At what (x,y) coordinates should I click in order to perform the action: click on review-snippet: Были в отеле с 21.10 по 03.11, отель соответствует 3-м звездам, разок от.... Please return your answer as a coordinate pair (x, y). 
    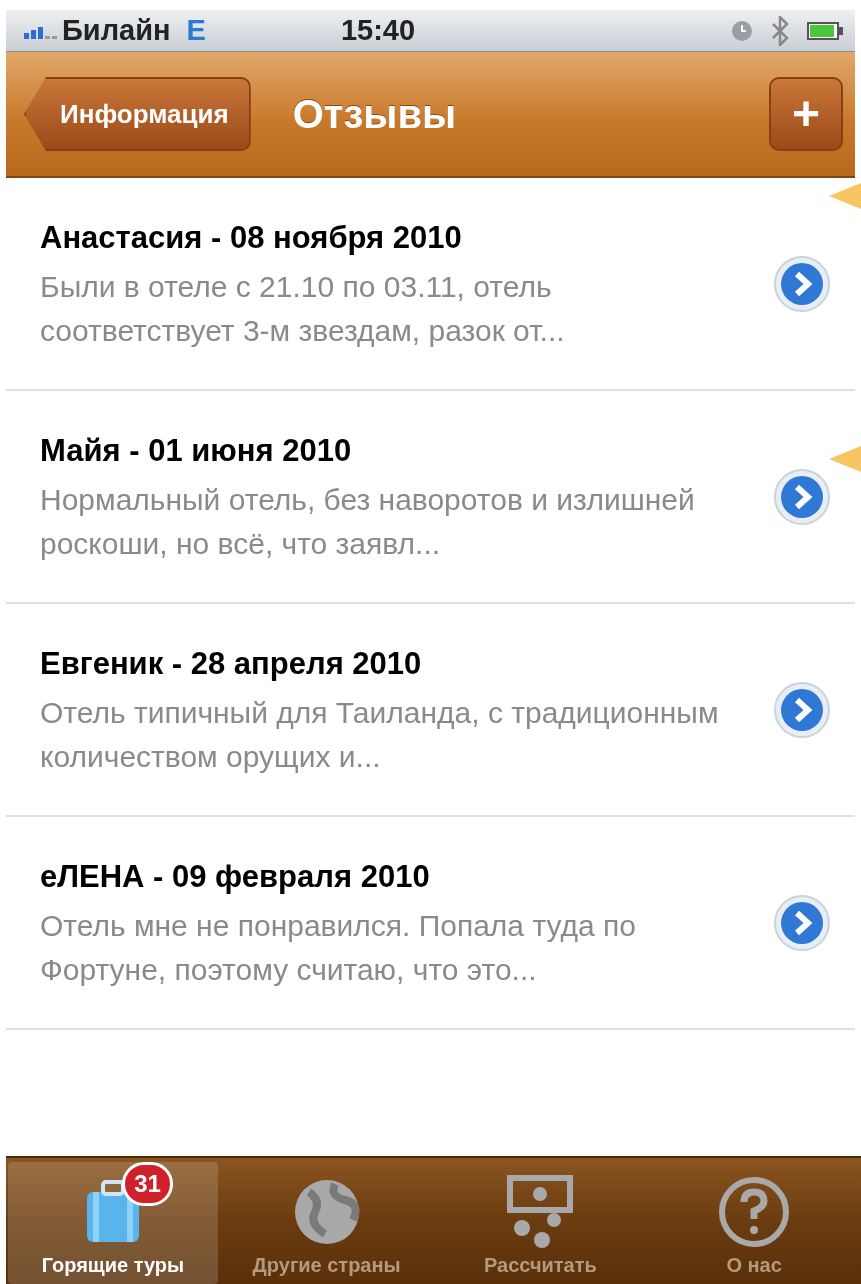
    Looking at the image, I should click on (303, 309).